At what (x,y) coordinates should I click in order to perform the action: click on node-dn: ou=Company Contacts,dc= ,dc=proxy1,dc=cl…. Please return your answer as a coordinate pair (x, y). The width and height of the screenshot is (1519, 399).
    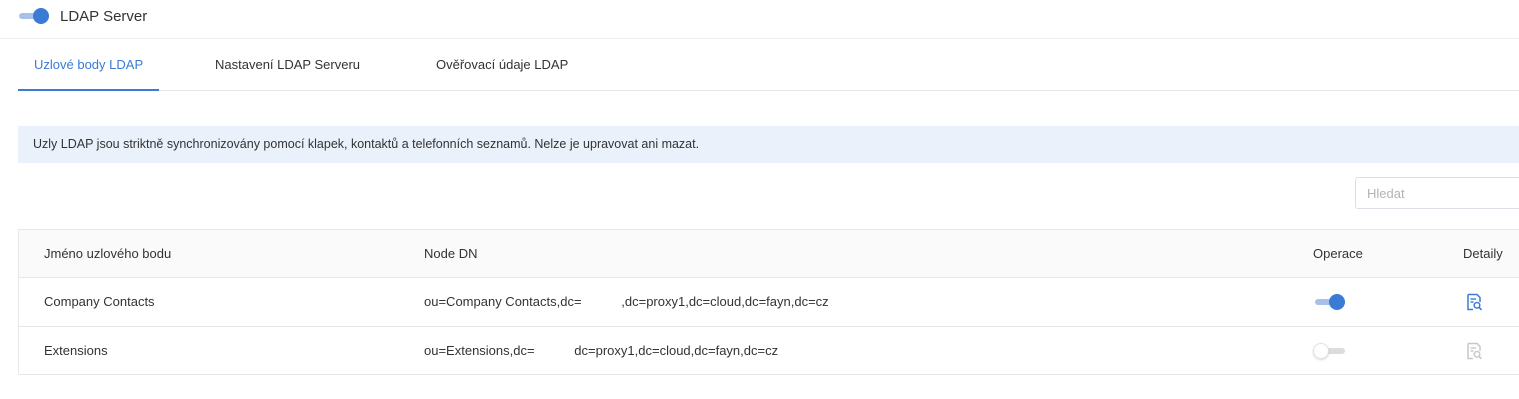
    Looking at the image, I should click on (626, 301).